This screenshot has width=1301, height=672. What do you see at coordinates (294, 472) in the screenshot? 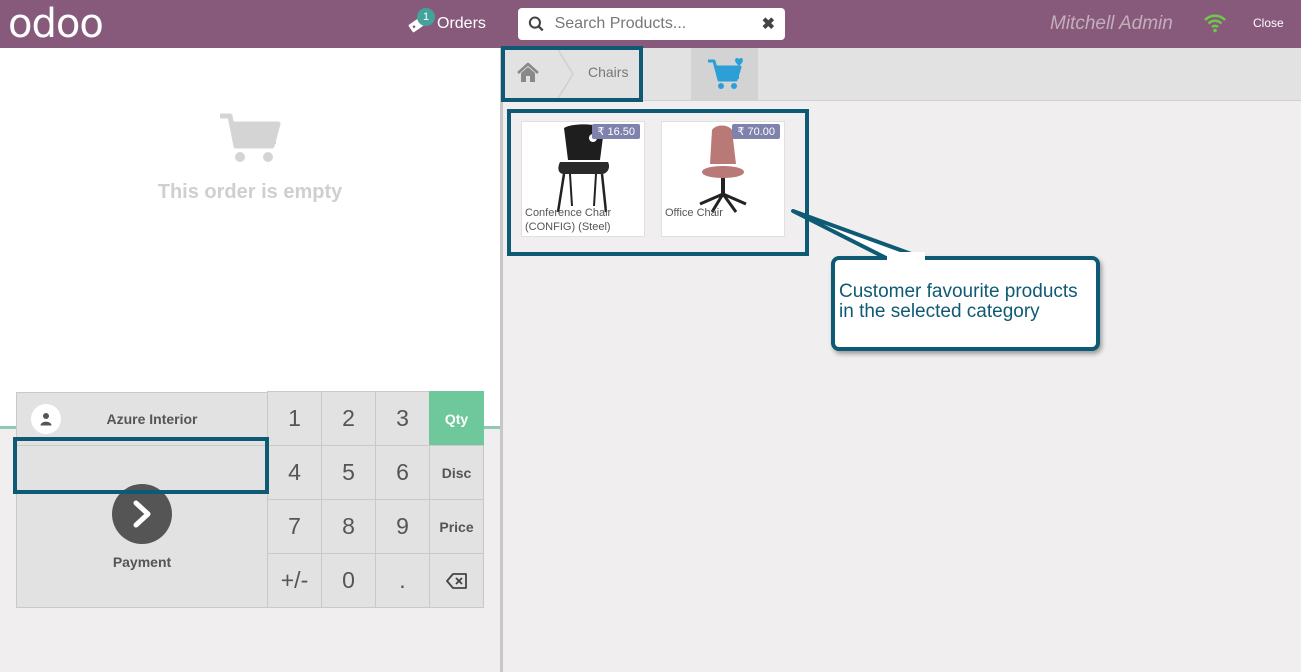
I see `numpad-key-4: 4` at bounding box center [294, 472].